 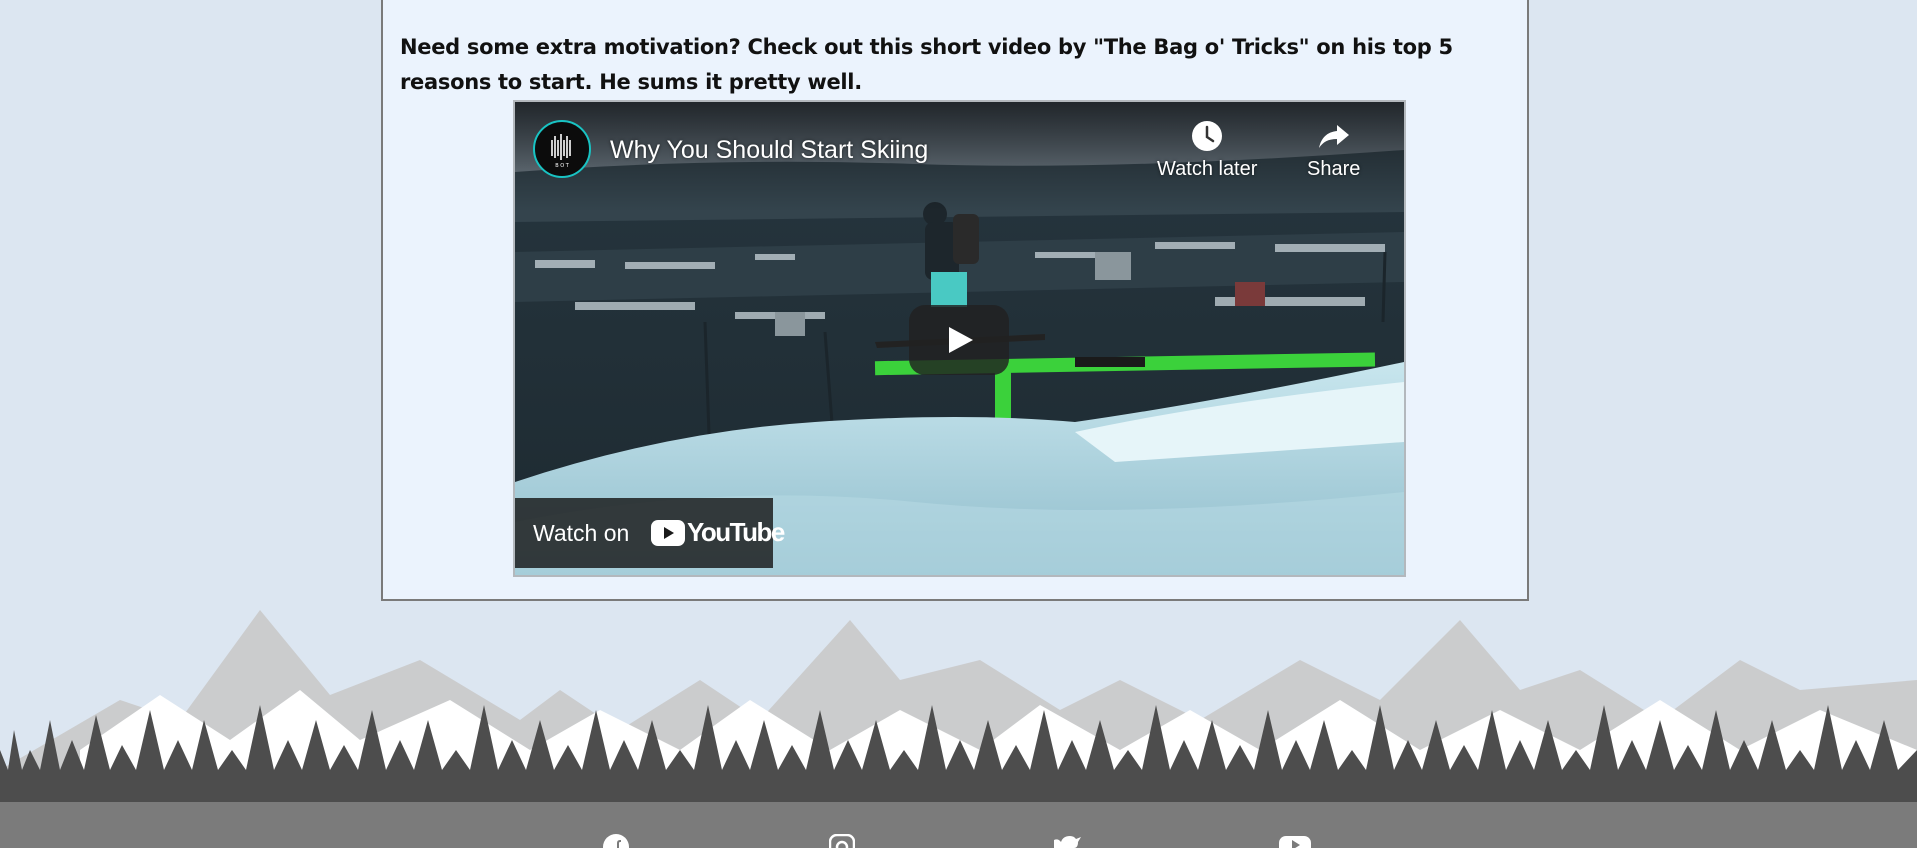 I want to click on instagram-icon, so click(x=842, y=841).